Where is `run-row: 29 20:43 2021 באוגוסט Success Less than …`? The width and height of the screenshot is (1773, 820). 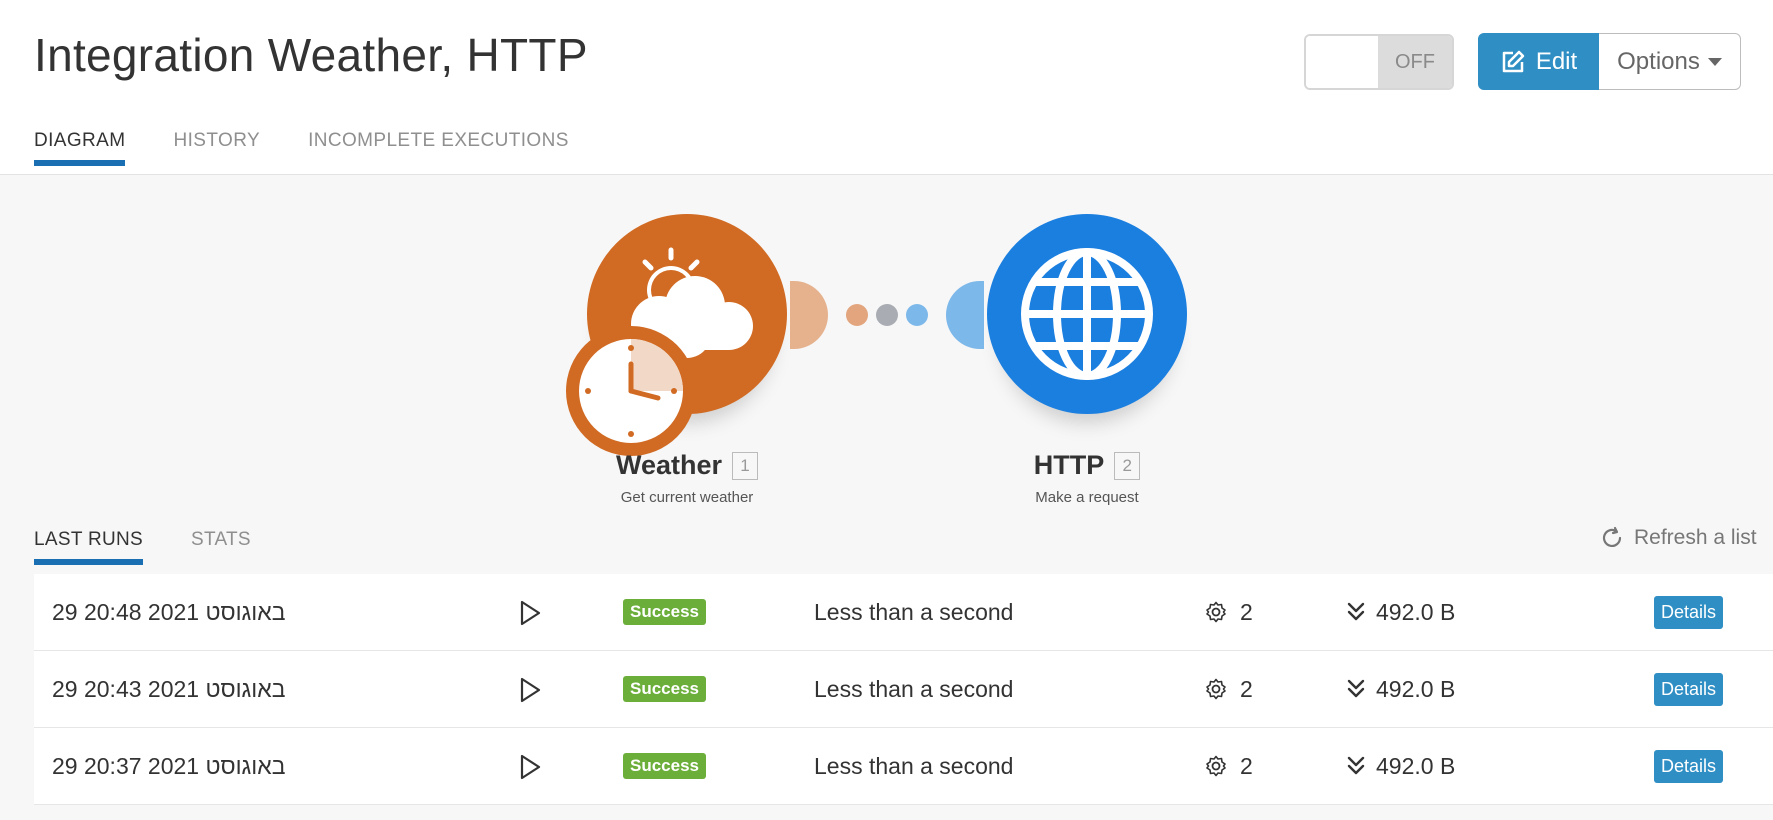
run-row: 29 20:43 2021 באוגוסט Success Less than … is located at coordinates (903, 689).